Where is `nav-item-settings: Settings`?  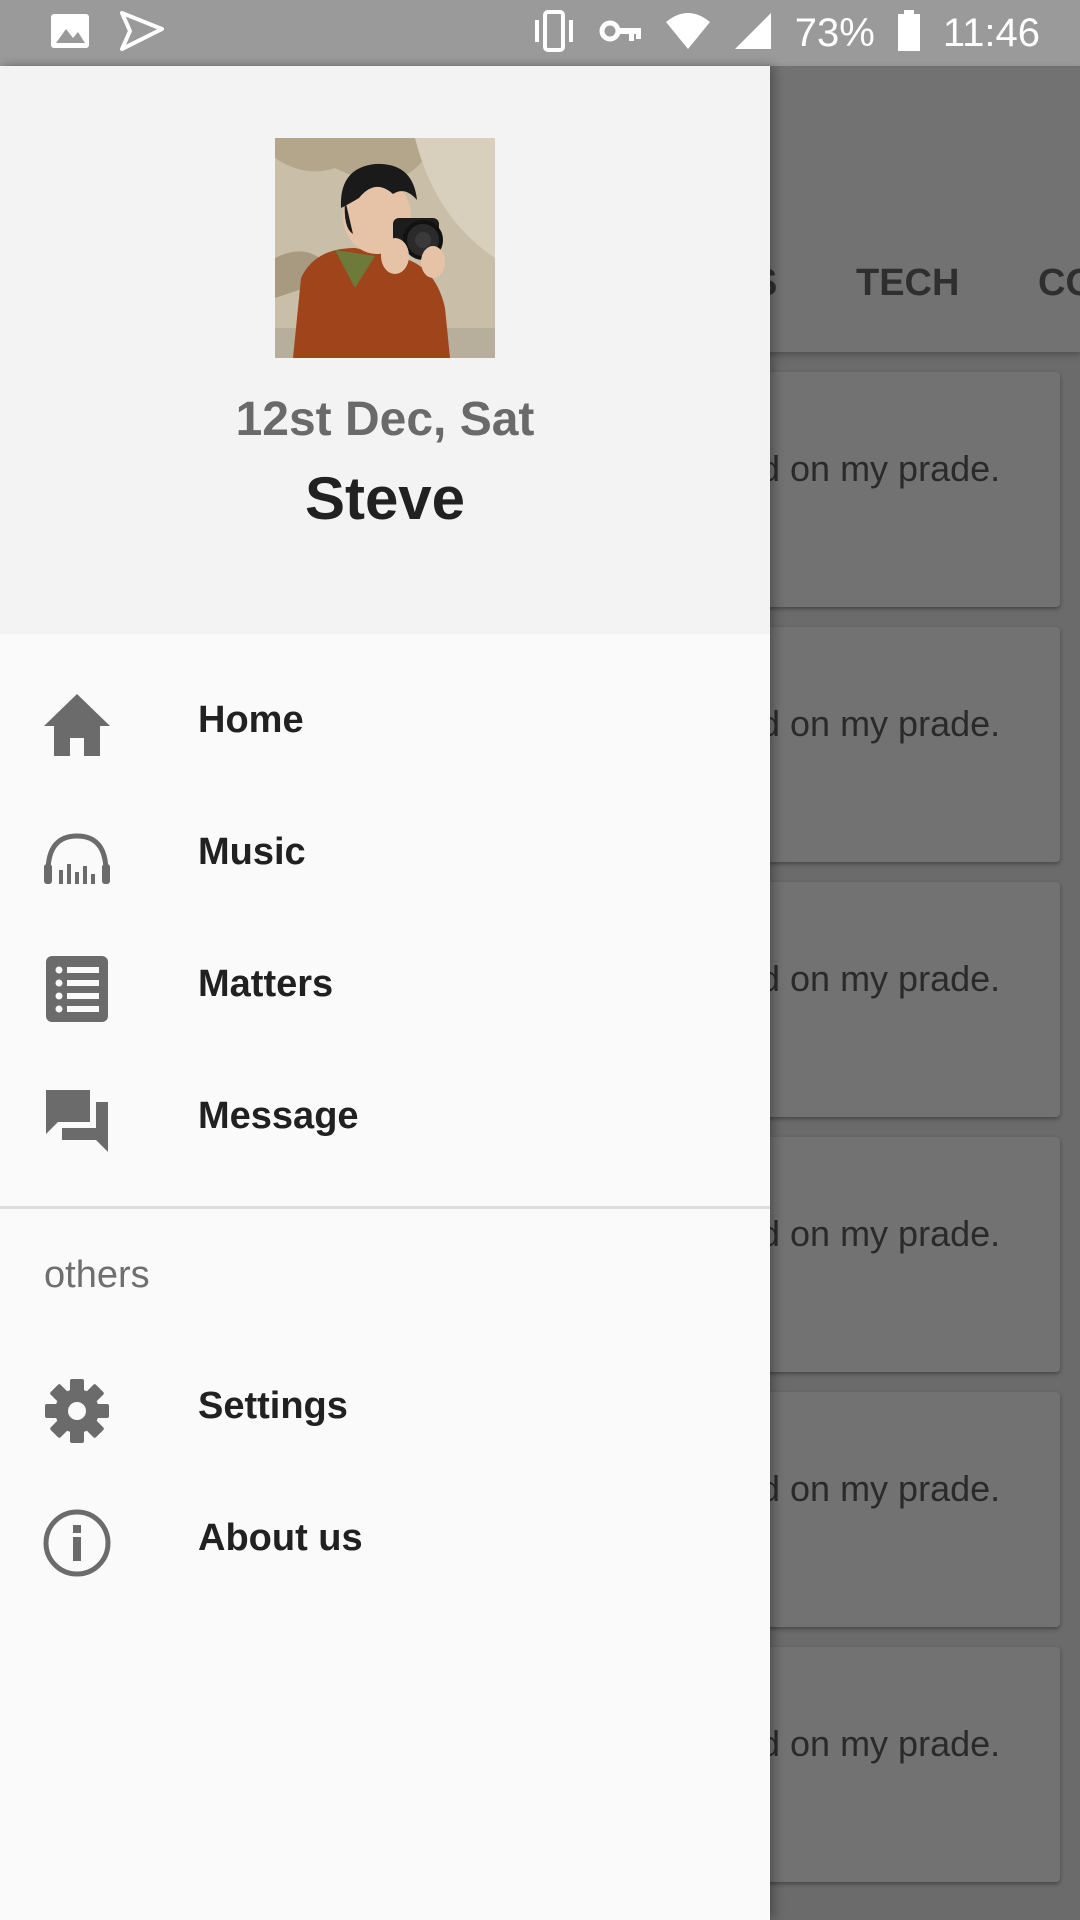 nav-item-settings: Settings is located at coordinates (385, 1408).